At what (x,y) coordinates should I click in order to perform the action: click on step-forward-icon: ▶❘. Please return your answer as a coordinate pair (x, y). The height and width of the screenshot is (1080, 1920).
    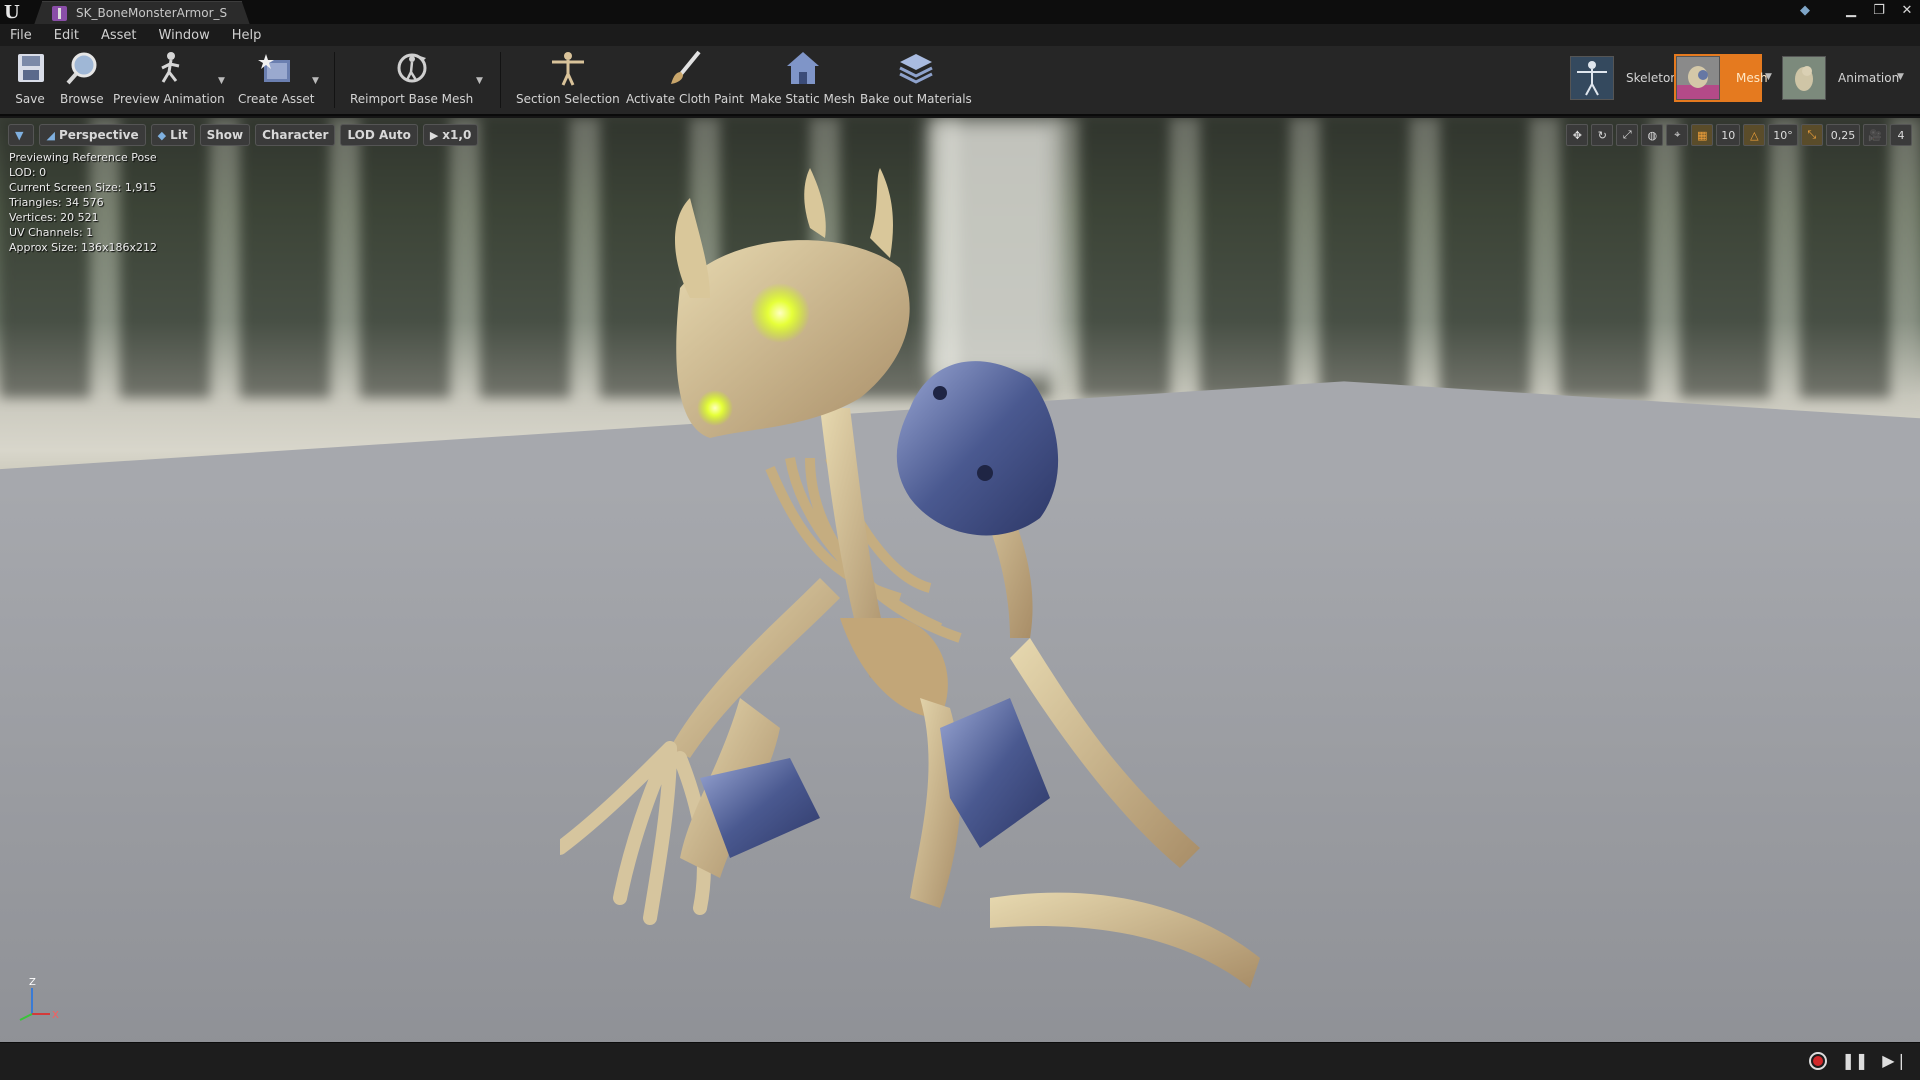
    Looking at the image, I should click on (1895, 1060).